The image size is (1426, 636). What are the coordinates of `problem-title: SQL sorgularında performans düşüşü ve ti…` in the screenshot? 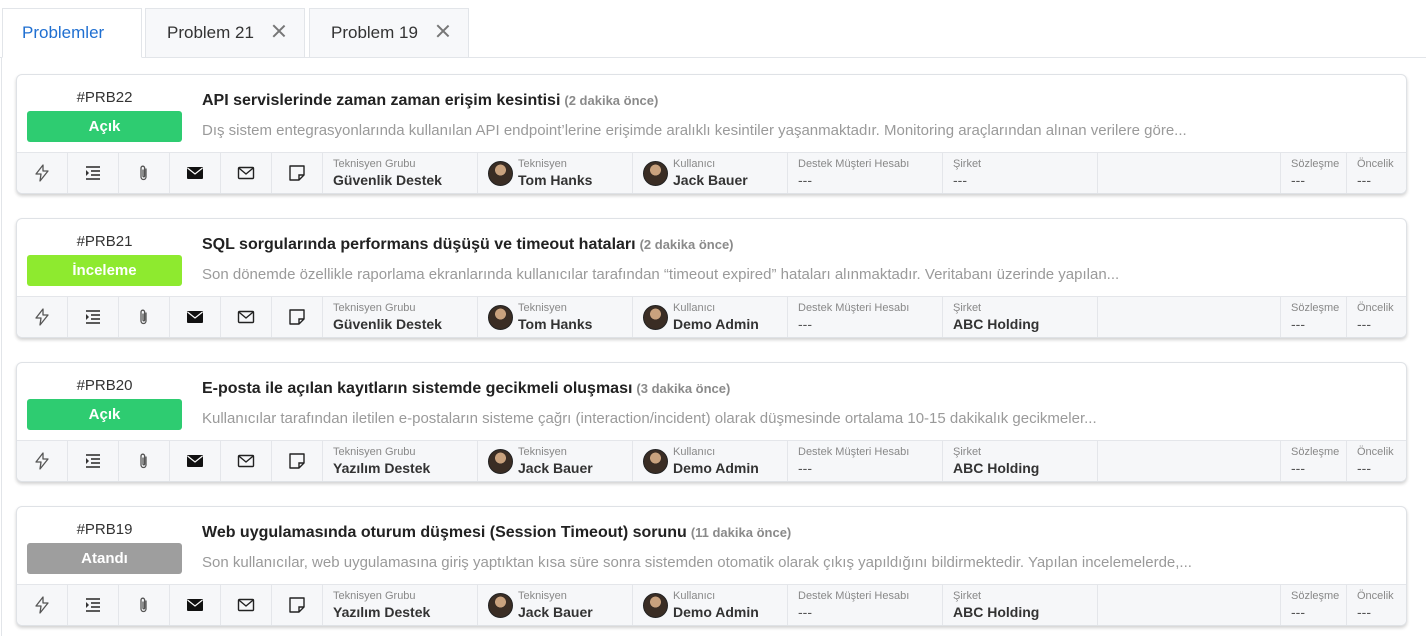 It's located at (419, 244).